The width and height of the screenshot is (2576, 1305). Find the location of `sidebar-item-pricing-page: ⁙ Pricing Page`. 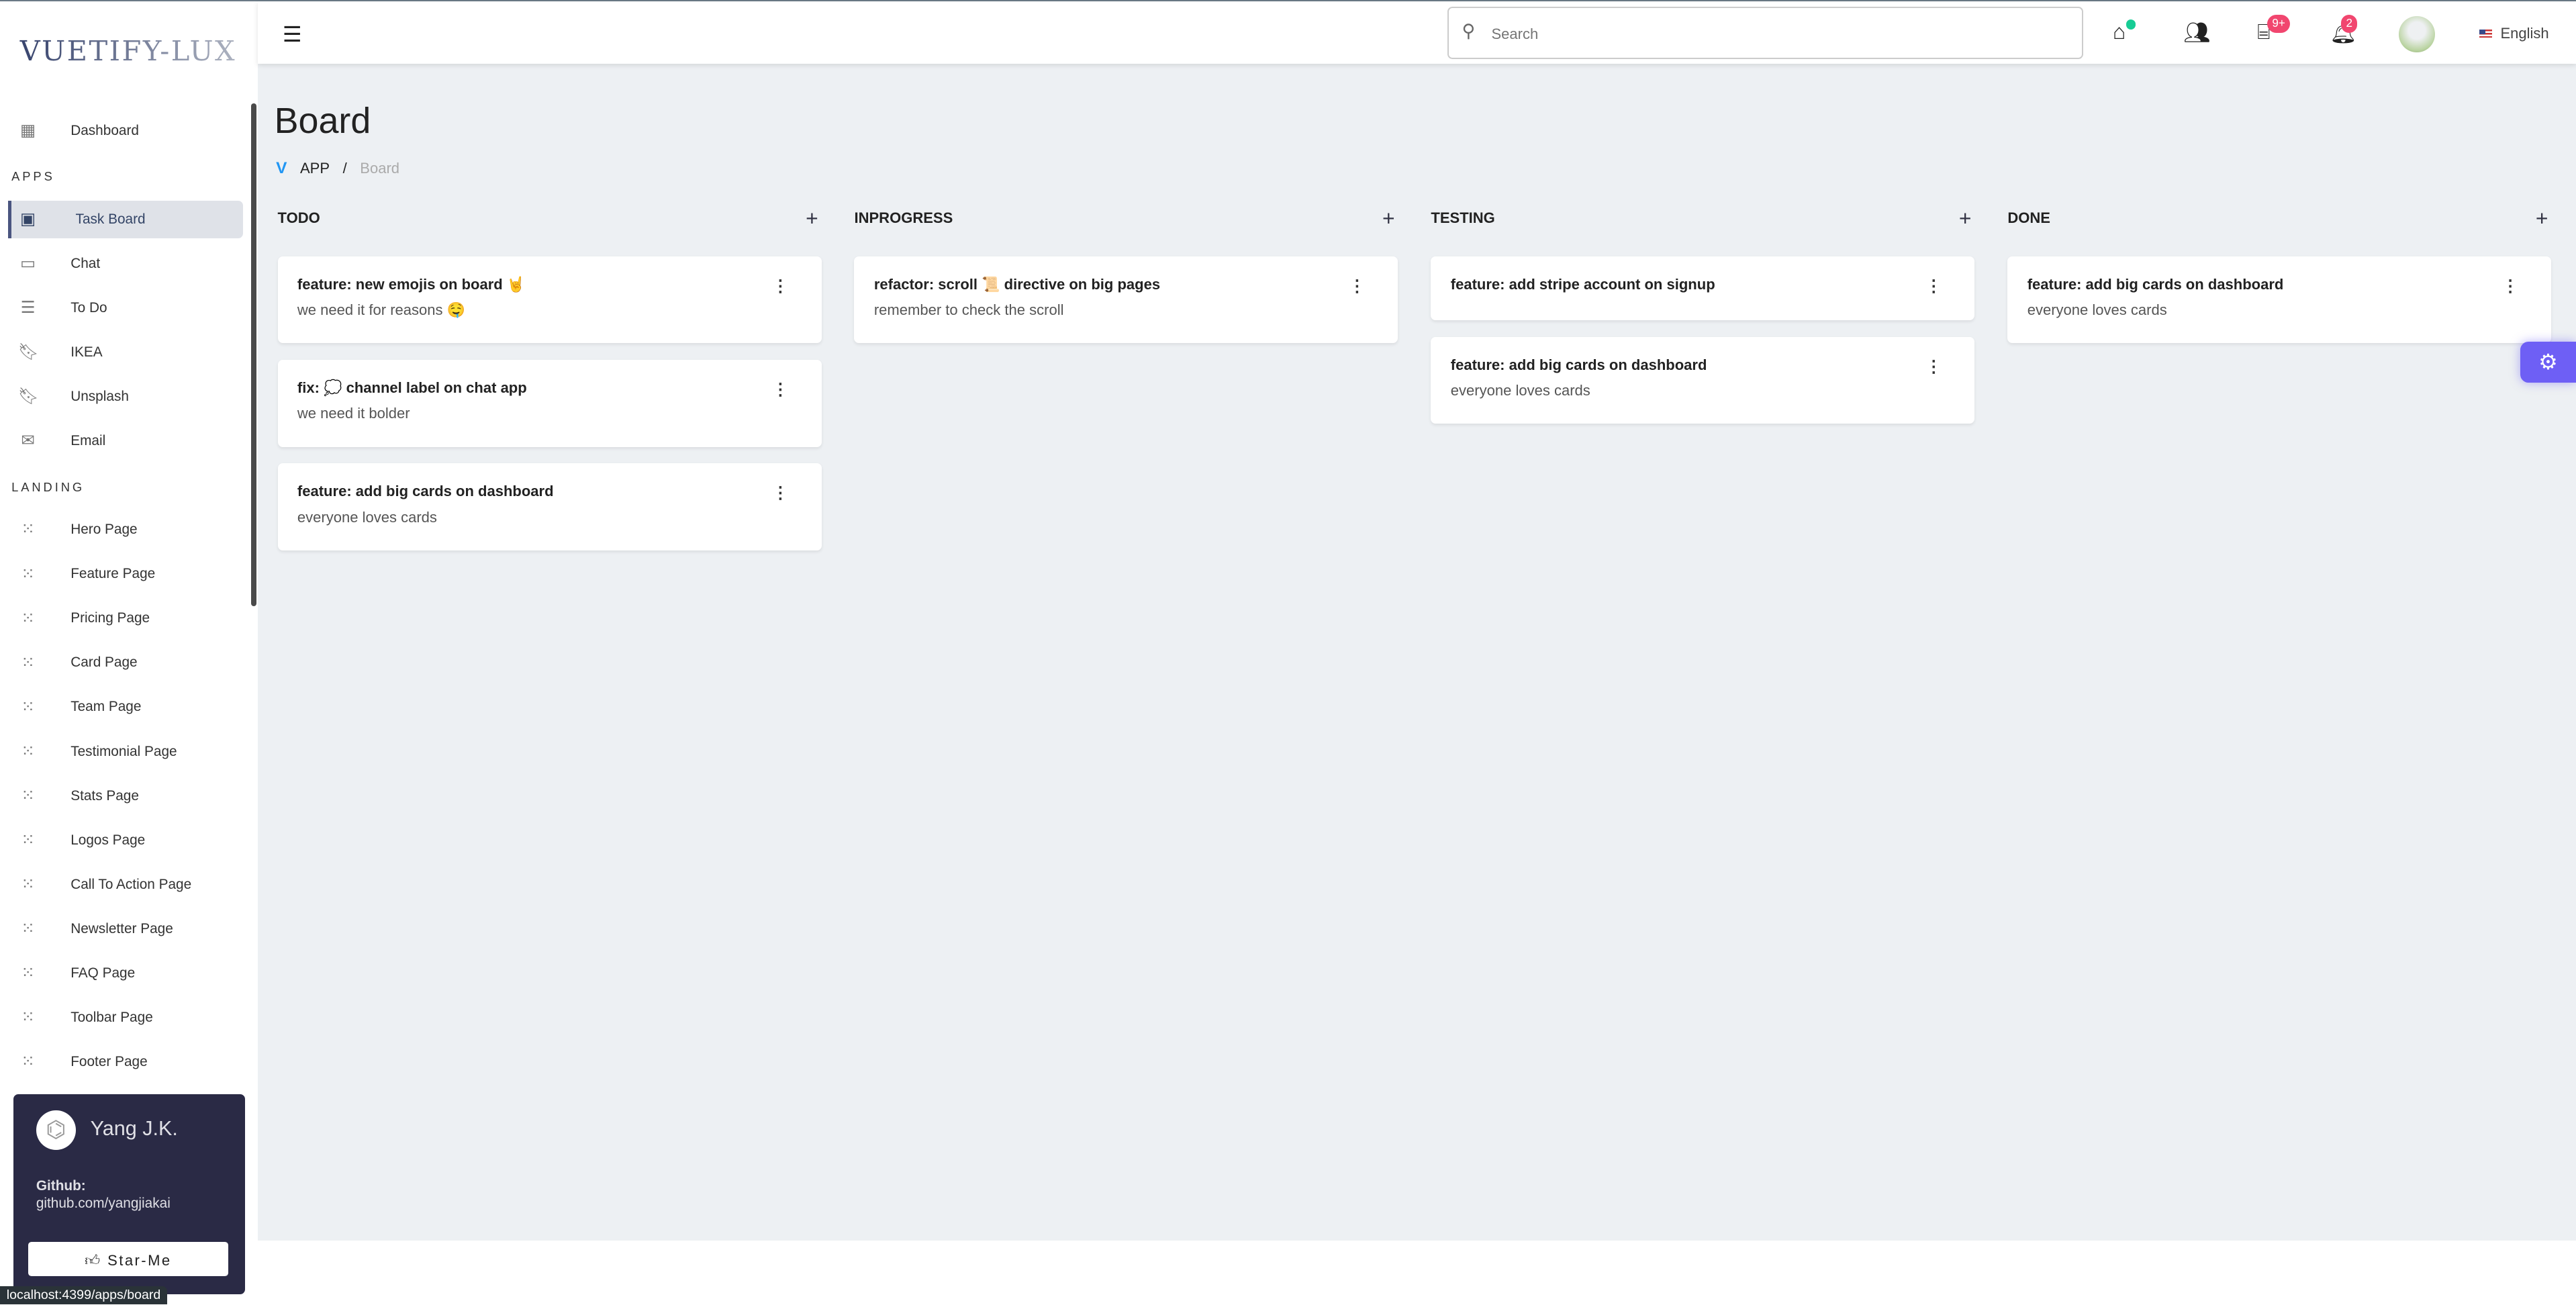

sidebar-item-pricing-page: ⁙ Pricing Page is located at coordinates (126, 618).